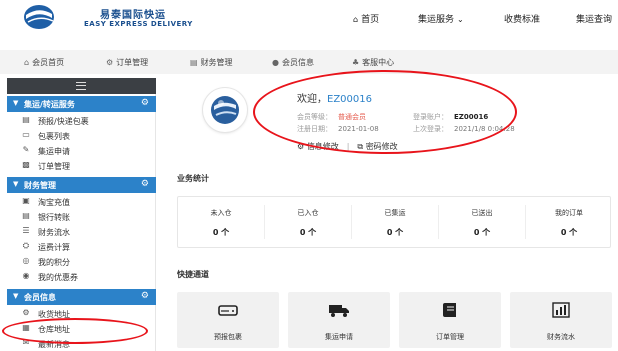 The width and height of the screenshot is (618, 351). What do you see at coordinates (26, 164) in the screenshot?
I see `document-icon: ▩` at bounding box center [26, 164].